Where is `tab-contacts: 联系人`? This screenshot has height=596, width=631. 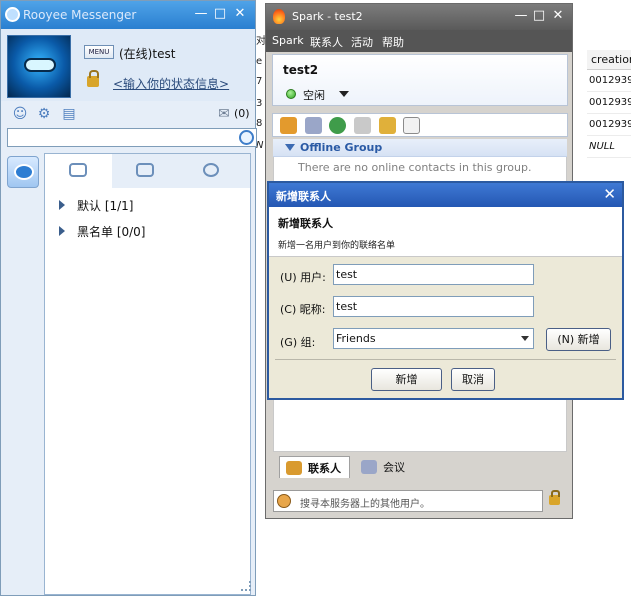 tab-contacts: 联系人 is located at coordinates (314, 467).